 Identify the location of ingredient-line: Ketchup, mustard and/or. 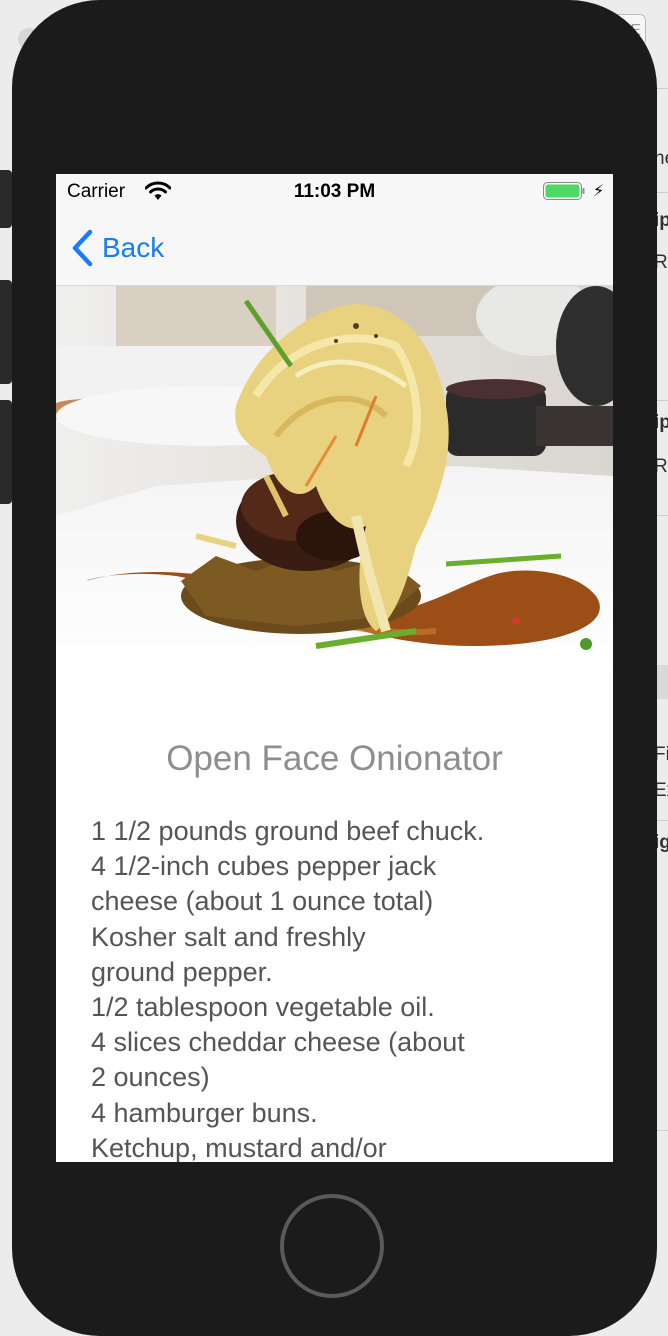
(239, 1147).